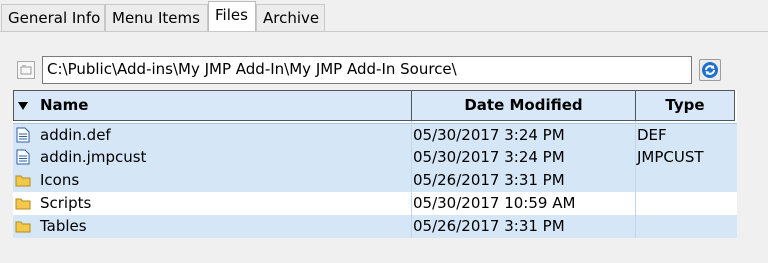 This screenshot has height=263, width=768. I want to click on column-header-type: Type, so click(685, 105).